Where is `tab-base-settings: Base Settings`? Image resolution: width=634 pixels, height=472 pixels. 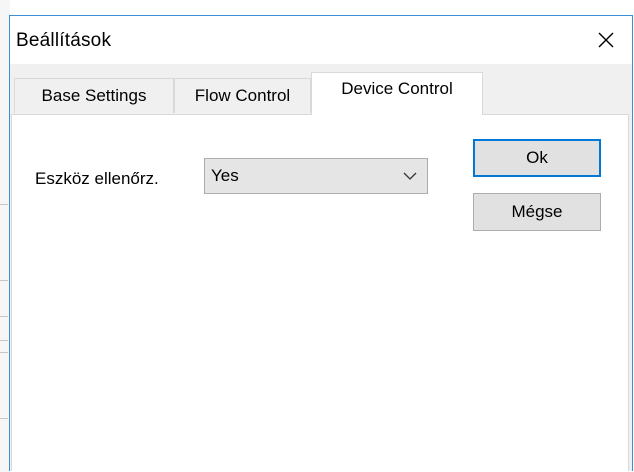 tab-base-settings: Base Settings is located at coordinates (94, 95).